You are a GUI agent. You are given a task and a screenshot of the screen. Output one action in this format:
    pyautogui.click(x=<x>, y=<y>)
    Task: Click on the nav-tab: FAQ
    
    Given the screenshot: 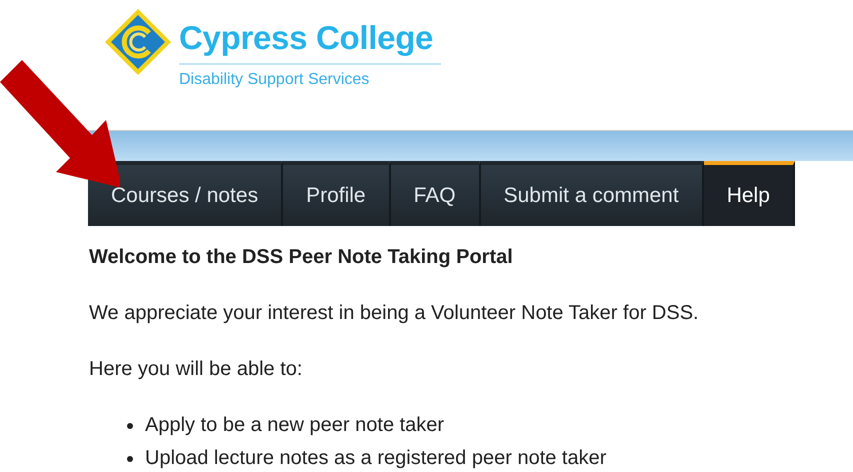 What is the action you would take?
    pyautogui.click(x=435, y=193)
    